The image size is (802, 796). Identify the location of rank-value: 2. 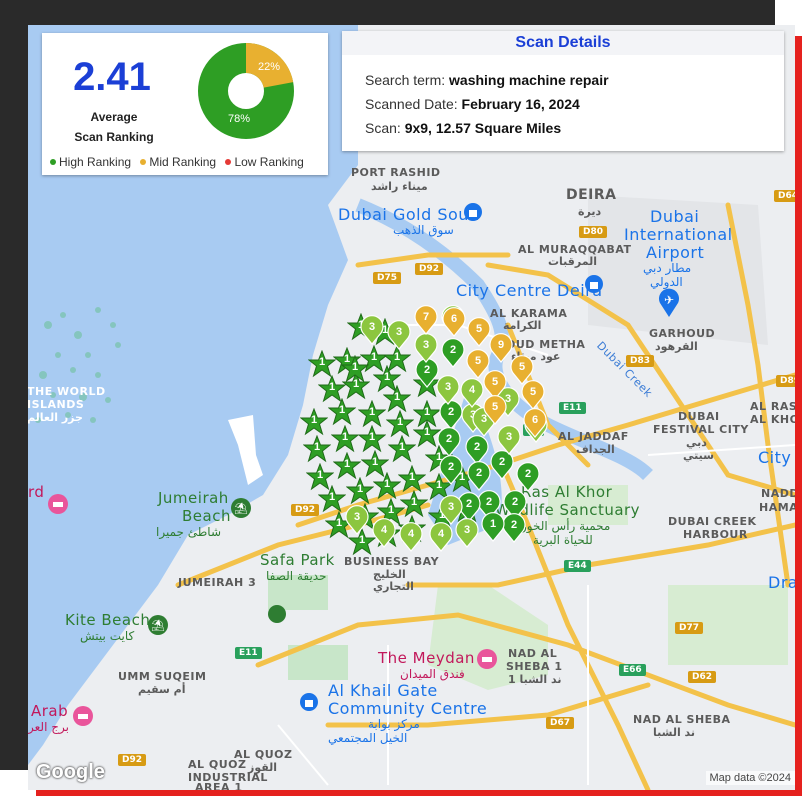
(451, 467).